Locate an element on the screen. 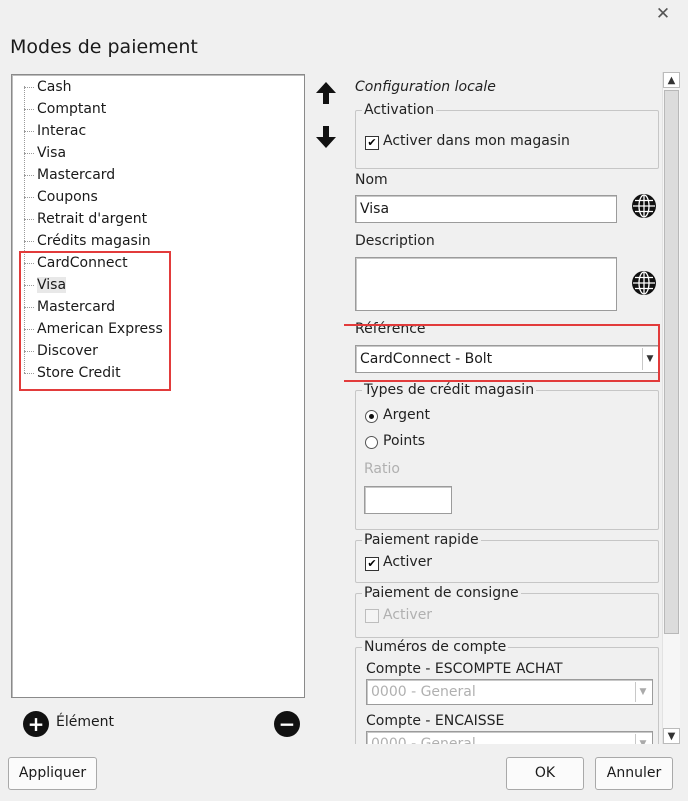  deposit-payment-checkbox is located at coordinates (372, 616).